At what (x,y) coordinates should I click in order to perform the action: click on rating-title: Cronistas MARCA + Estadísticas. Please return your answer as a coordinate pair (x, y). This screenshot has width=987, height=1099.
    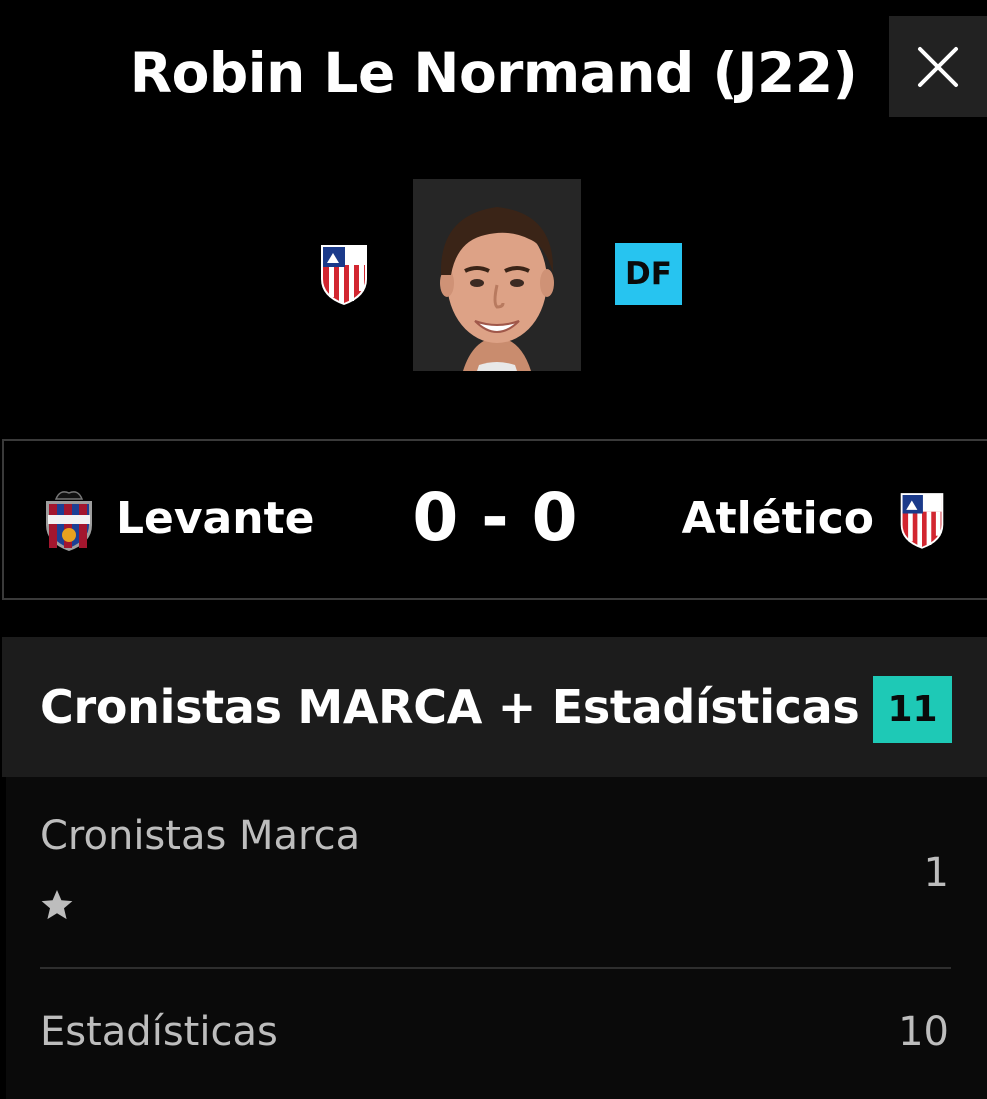
    Looking at the image, I should click on (450, 707).